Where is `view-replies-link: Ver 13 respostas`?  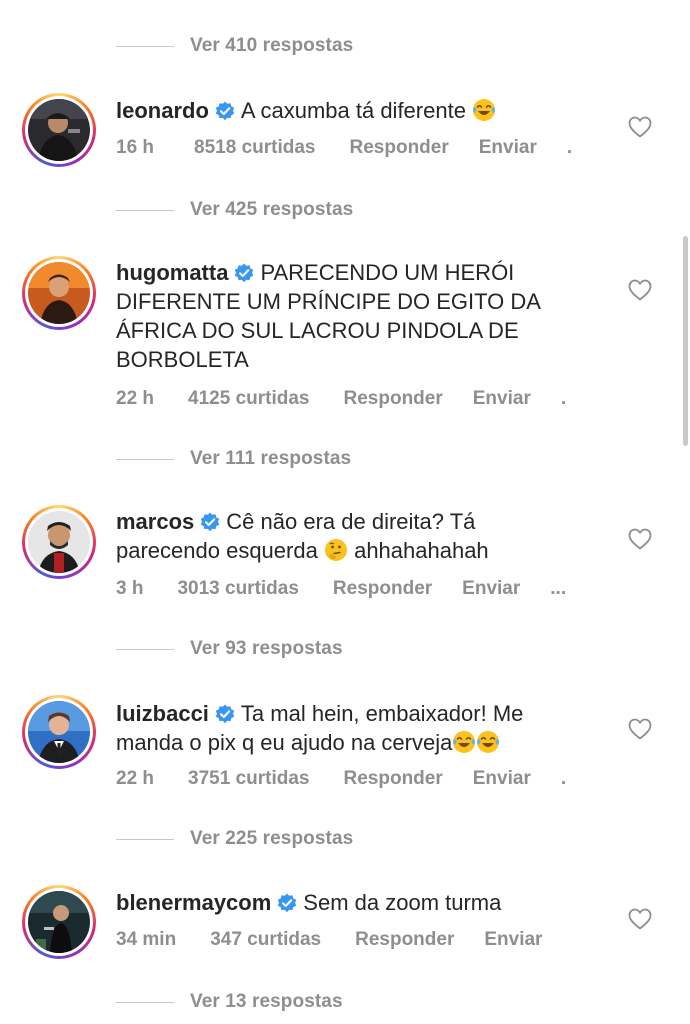
view-replies-link: Ver 13 respostas is located at coordinates (229, 1002).